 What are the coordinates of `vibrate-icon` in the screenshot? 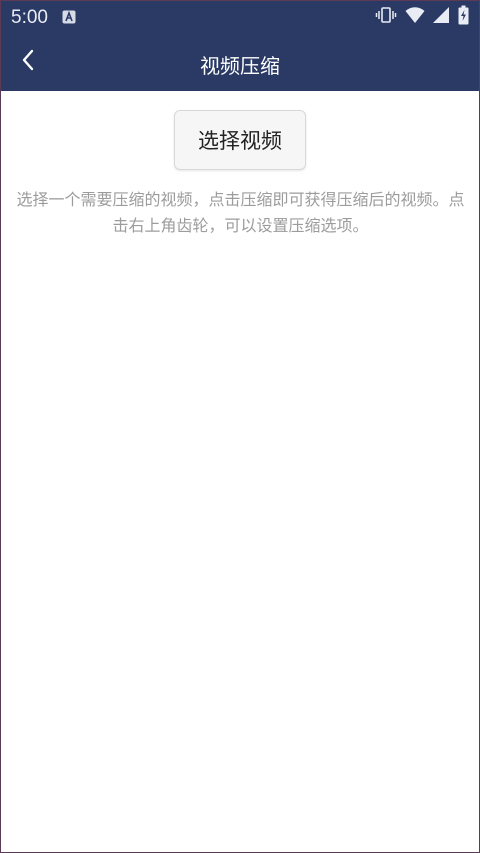 It's located at (386, 17).